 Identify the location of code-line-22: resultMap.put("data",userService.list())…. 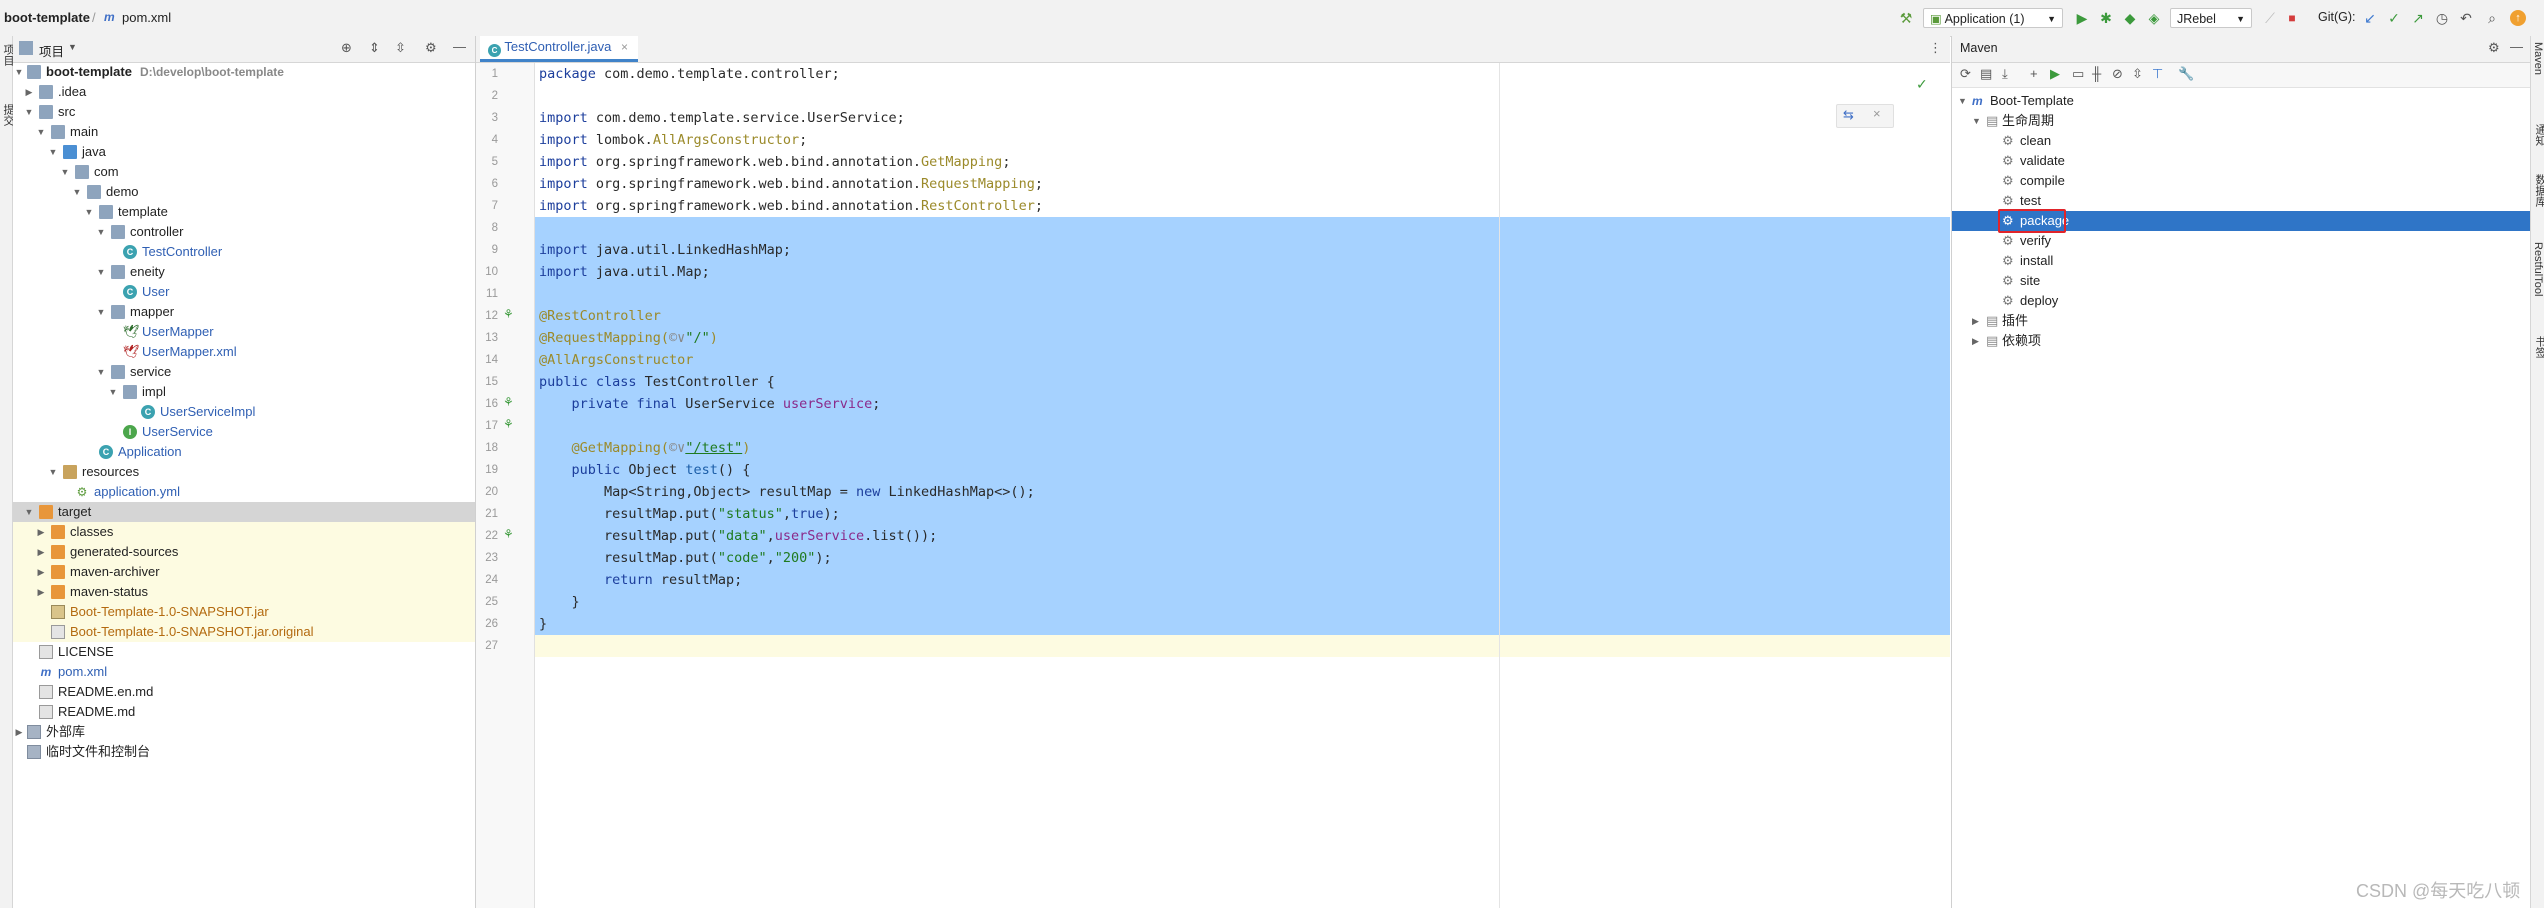
(738, 536).